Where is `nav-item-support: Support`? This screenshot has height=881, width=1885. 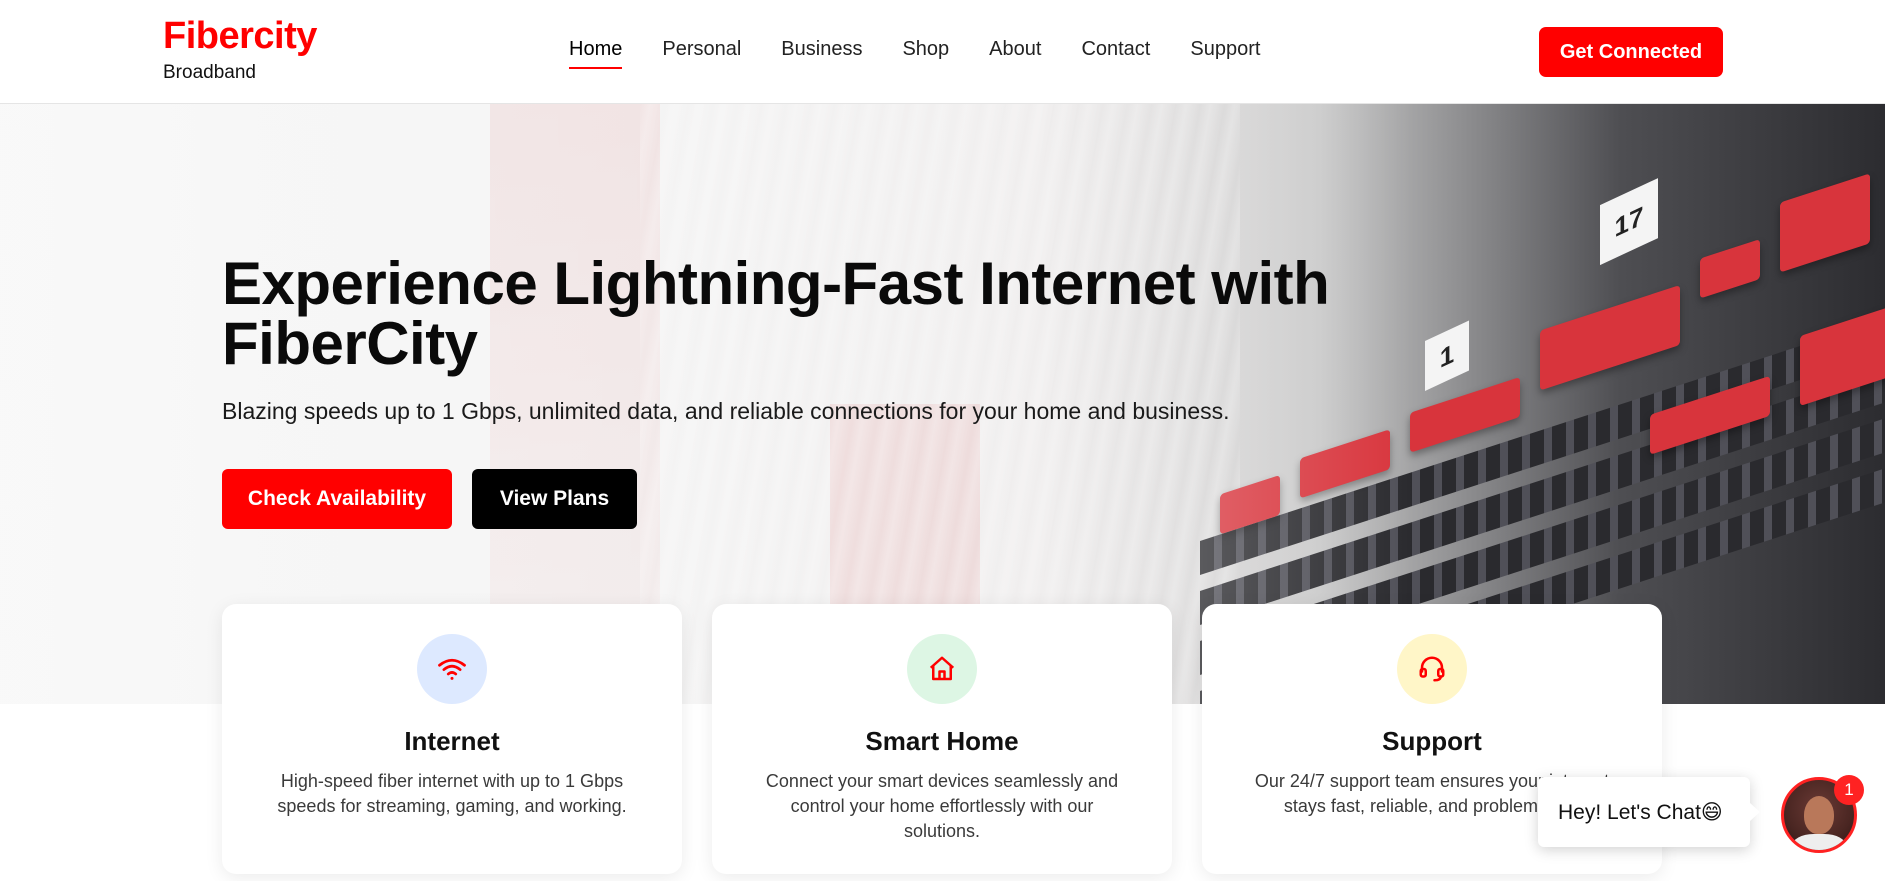 nav-item-support: Support is located at coordinates (1225, 53).